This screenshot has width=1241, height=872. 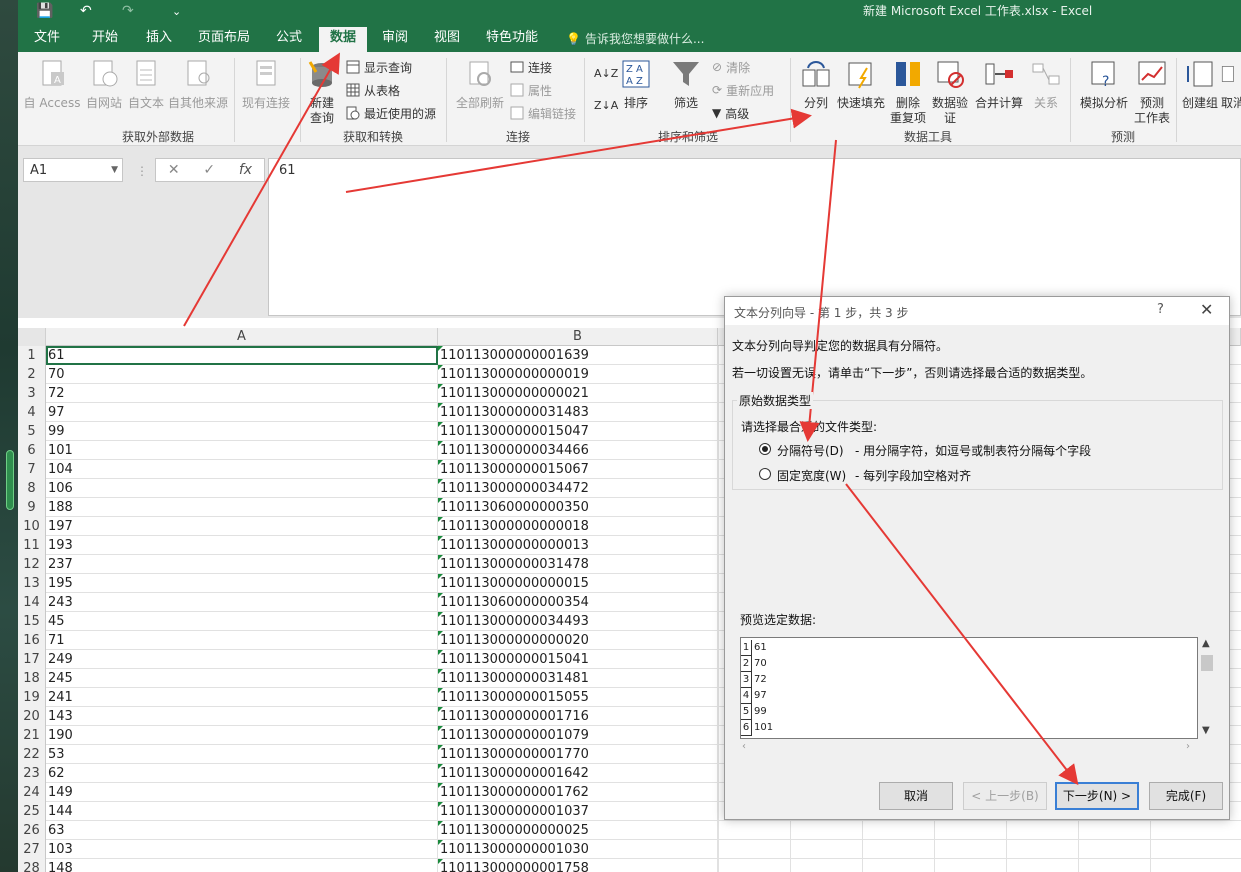 I want to click on cell-b: 110113000000000020, so click(x=578, y=640).